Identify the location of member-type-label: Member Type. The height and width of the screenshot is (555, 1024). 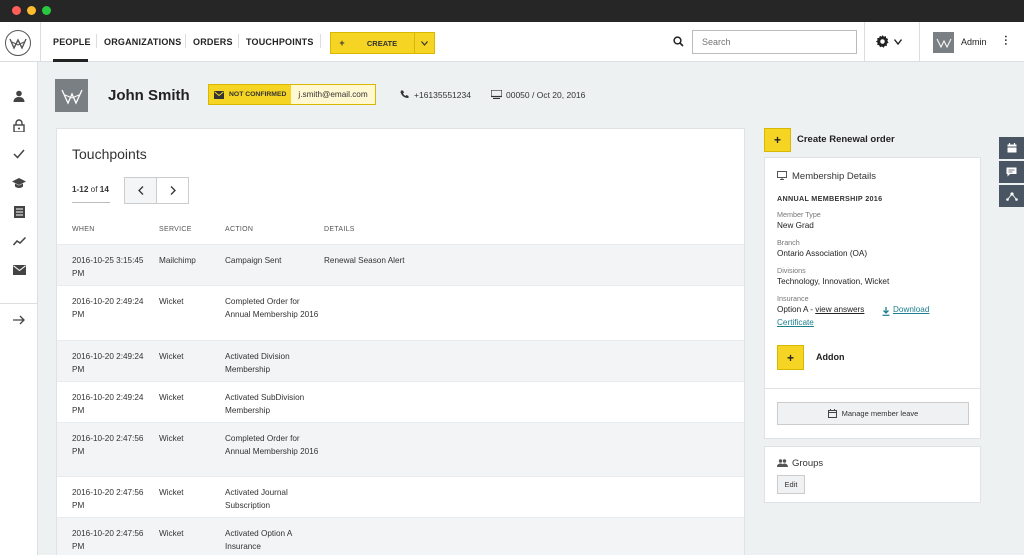
(799, 214).